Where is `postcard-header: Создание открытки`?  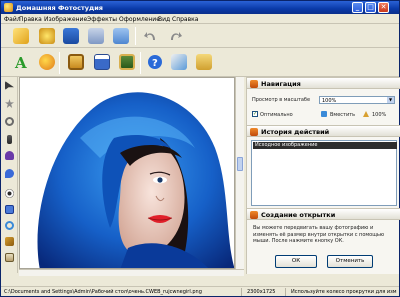
postcard-header: Создание открытки is located at coordinates (323, 214).